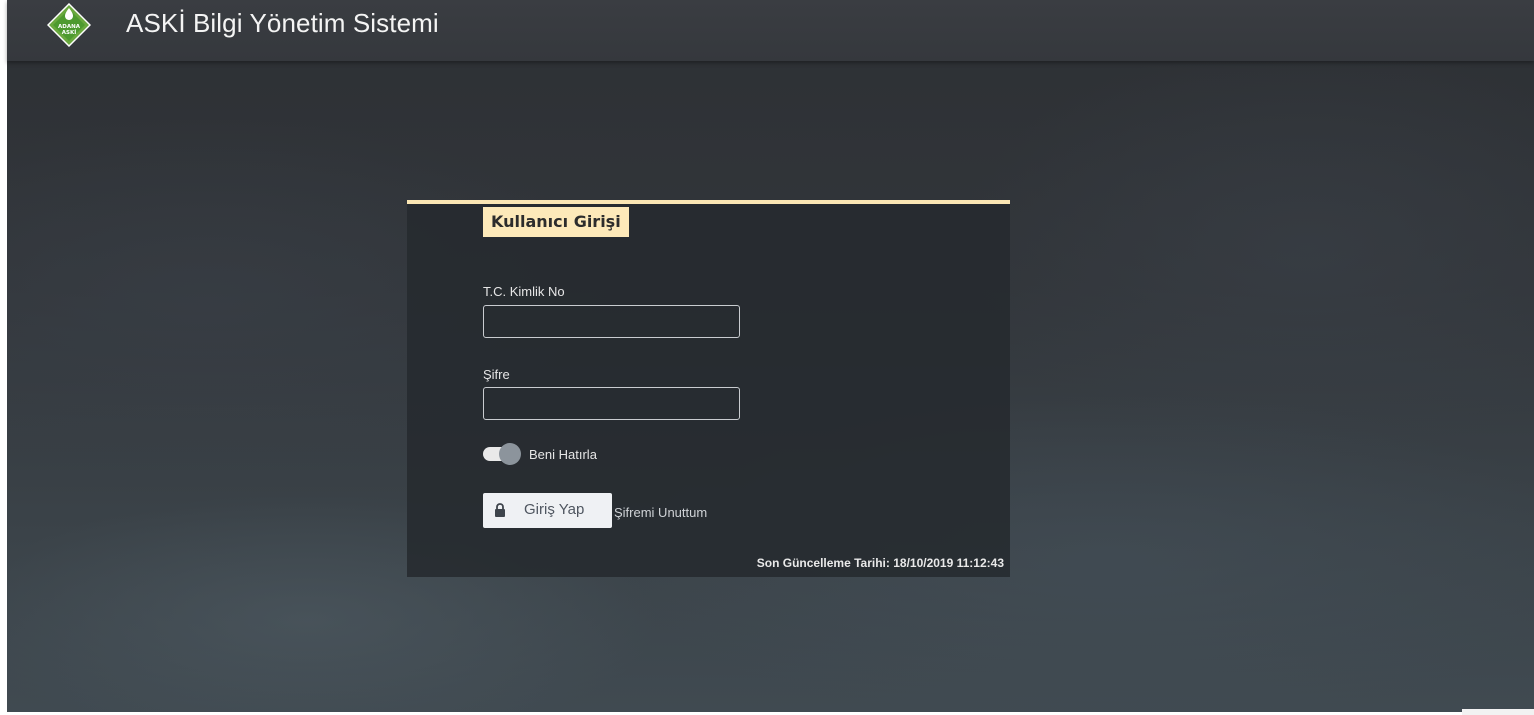  I want to click on remember-me-toggle, so click(502, 454).